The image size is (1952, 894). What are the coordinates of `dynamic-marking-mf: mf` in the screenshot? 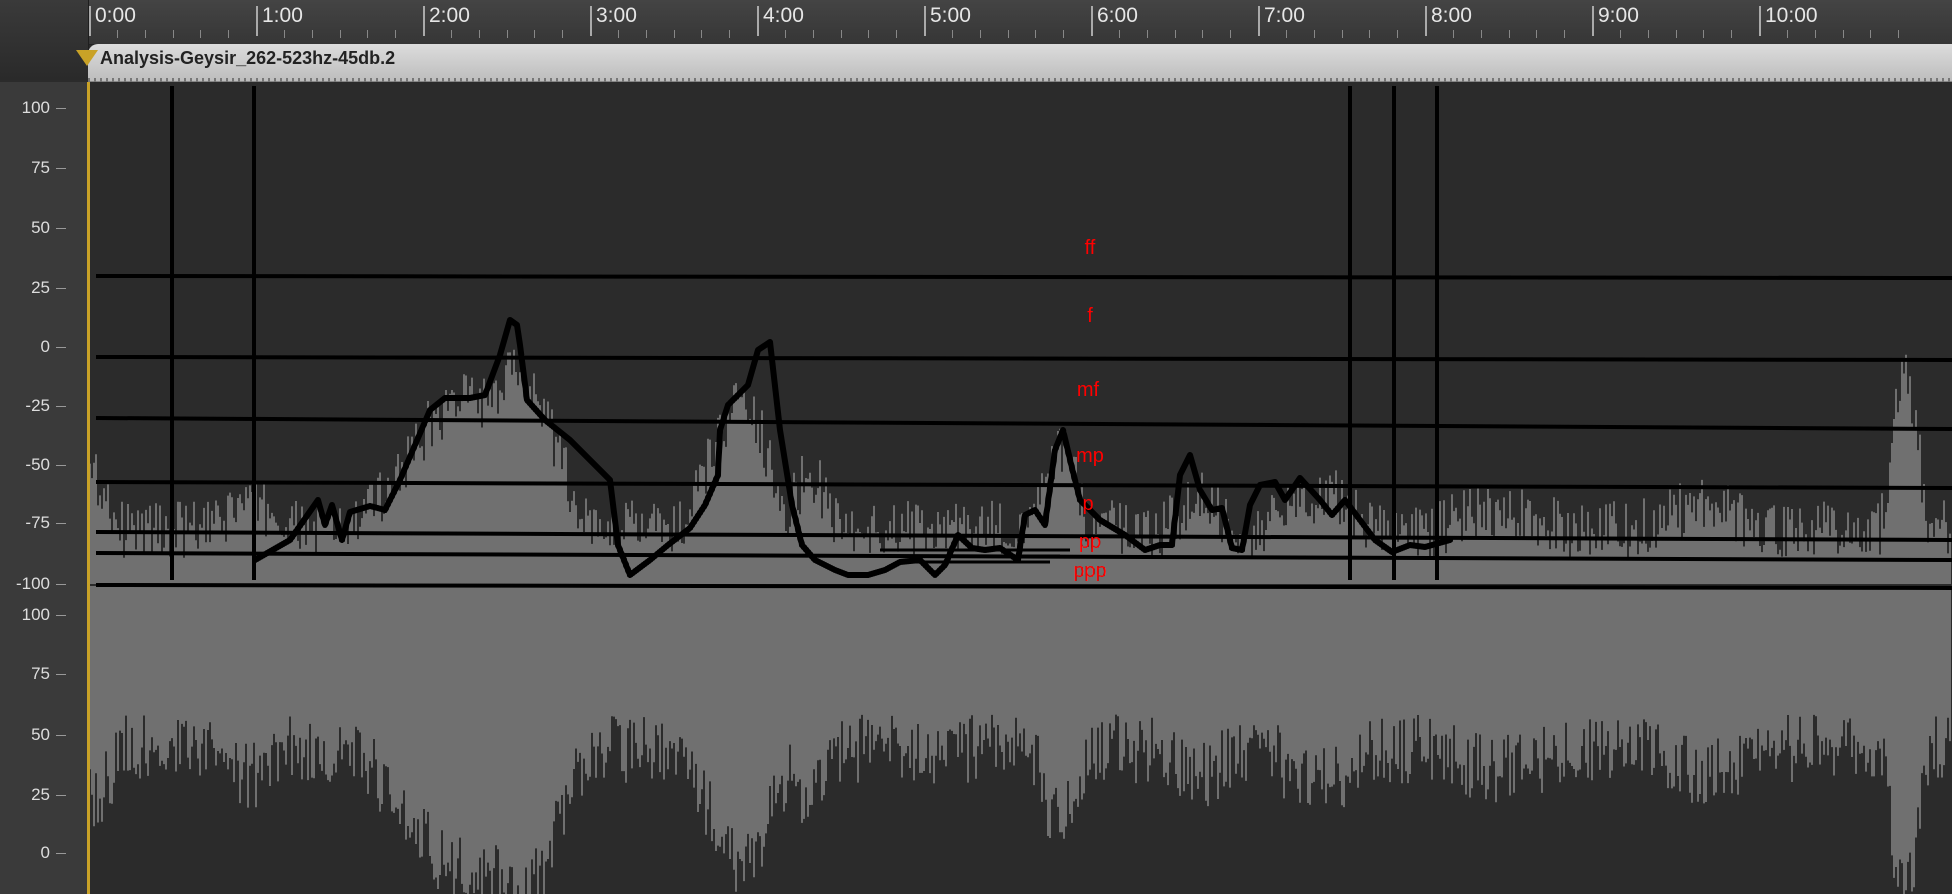 It's located at (1088, 390).